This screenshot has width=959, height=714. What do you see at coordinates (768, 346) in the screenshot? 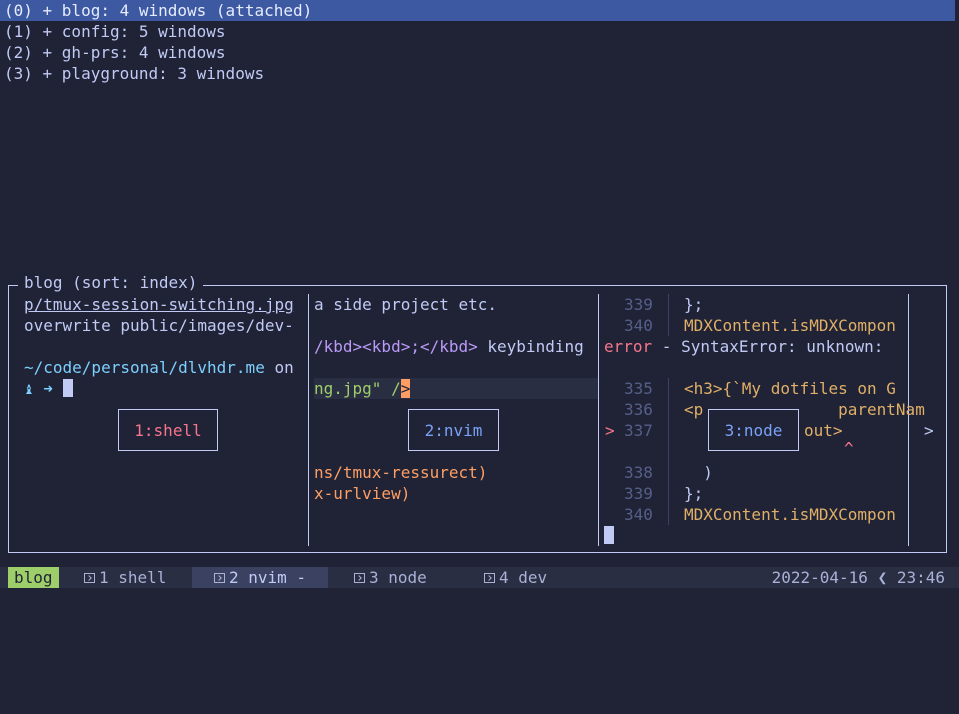
I see `error-message: - SyntaxError: unknown:` at bounding box center [768, 346].